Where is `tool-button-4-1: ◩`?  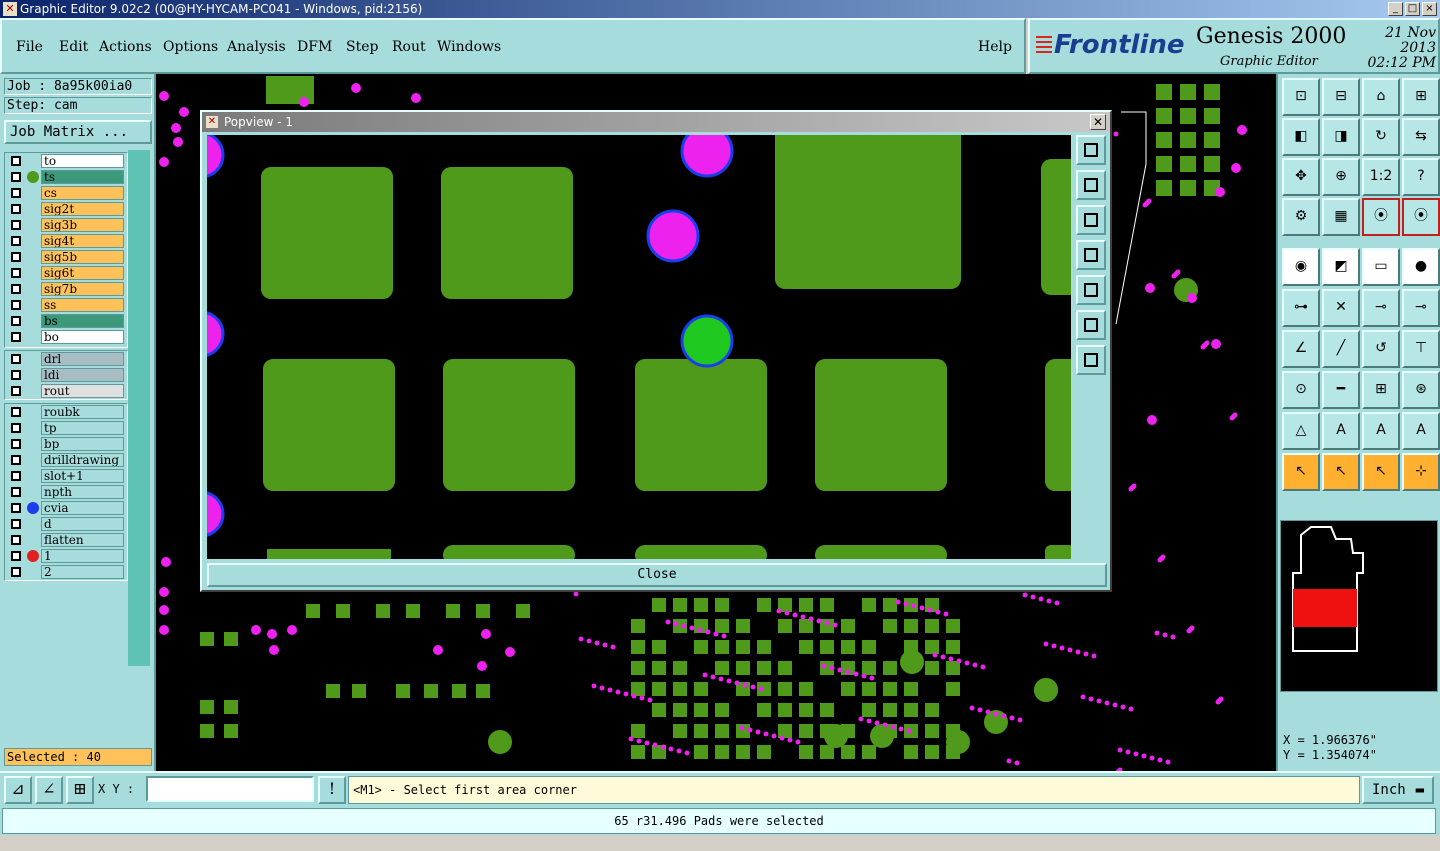
tool-button-4-1: ◩ is located at coordinates (1341, 267).